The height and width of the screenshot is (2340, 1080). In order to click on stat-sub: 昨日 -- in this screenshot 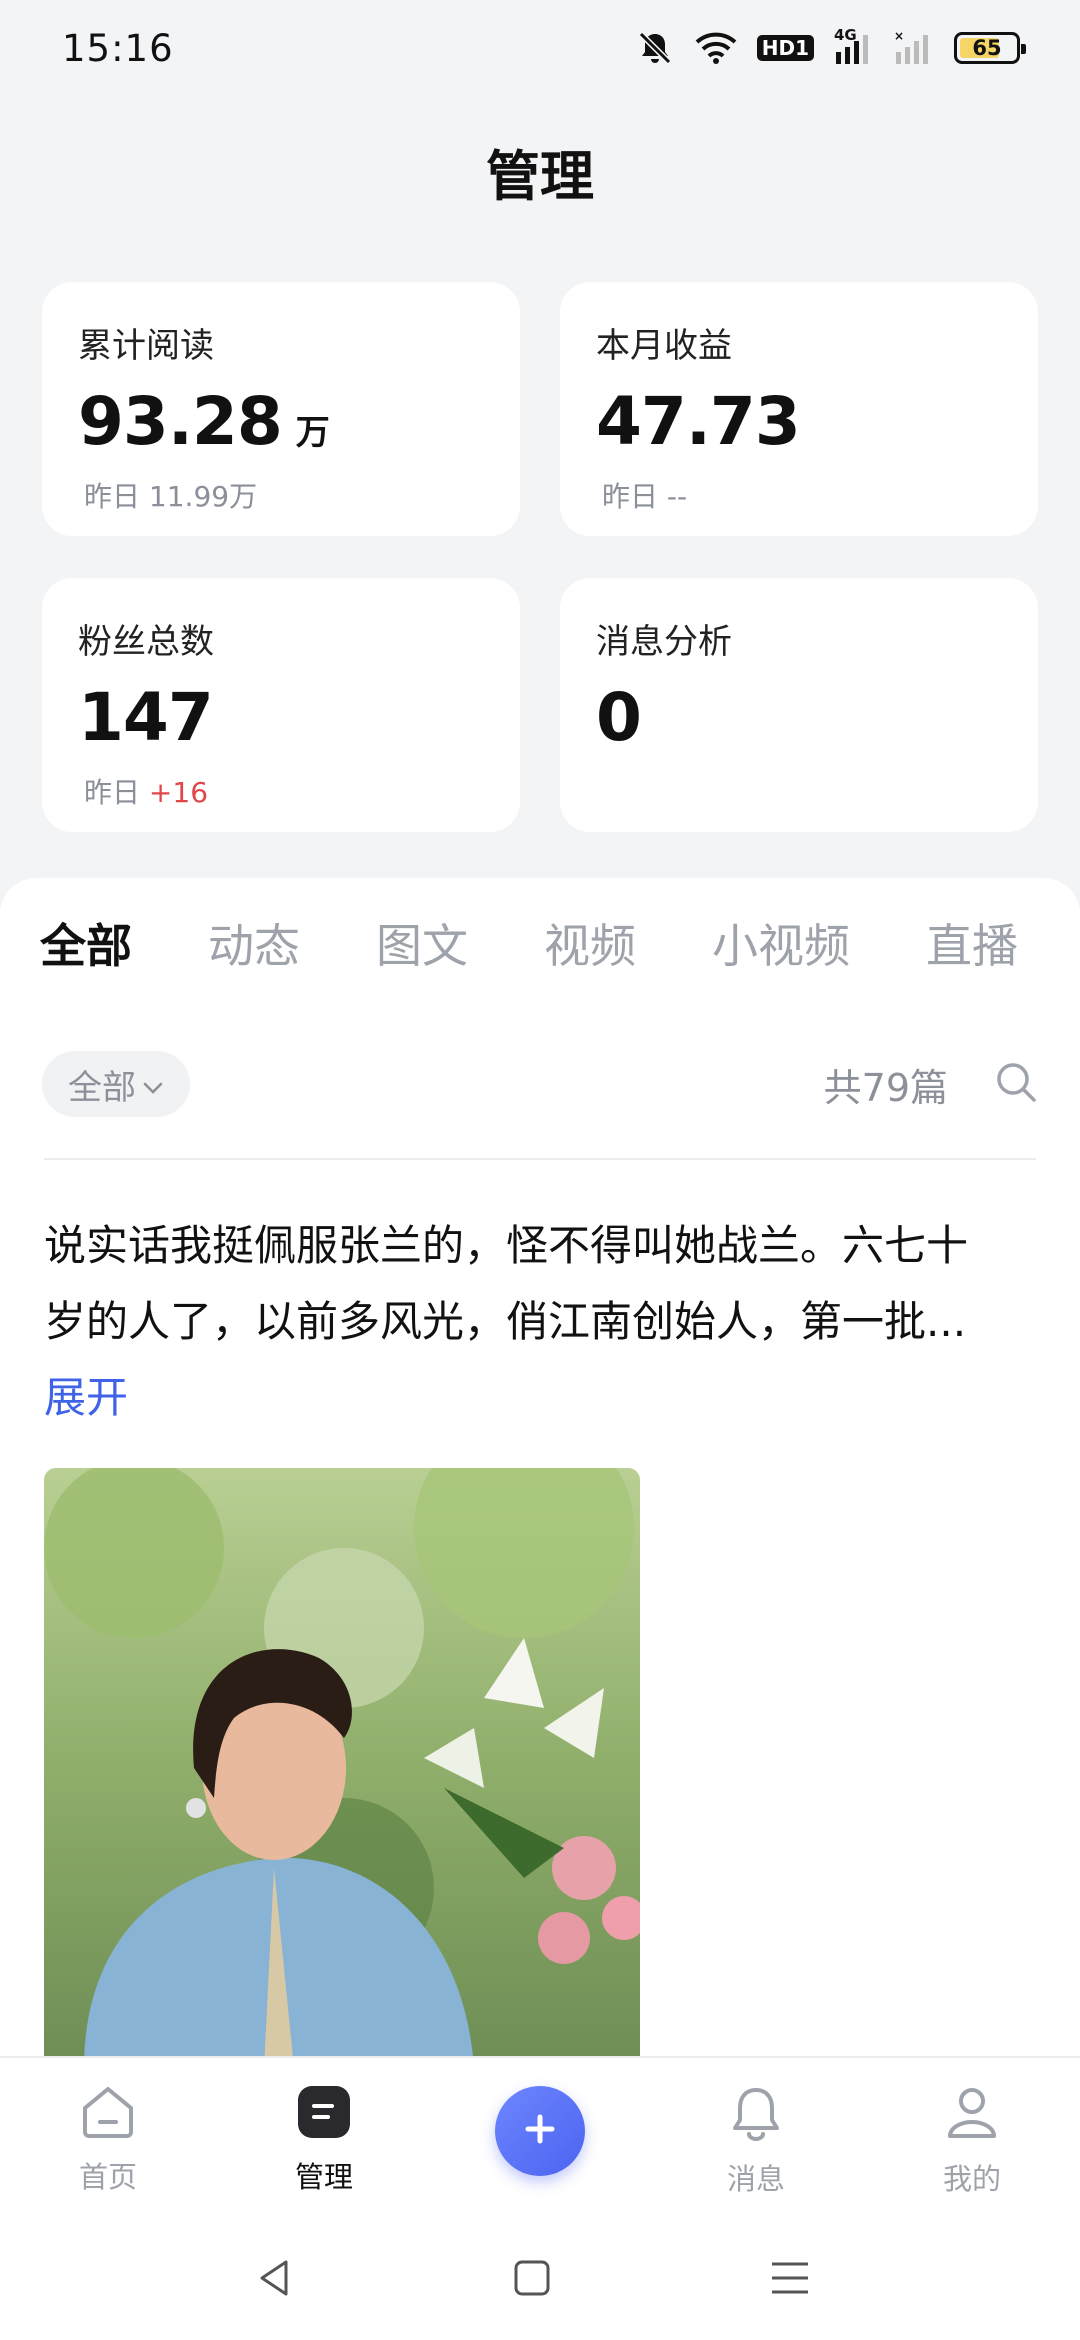, I will do `click(802, 495)`.